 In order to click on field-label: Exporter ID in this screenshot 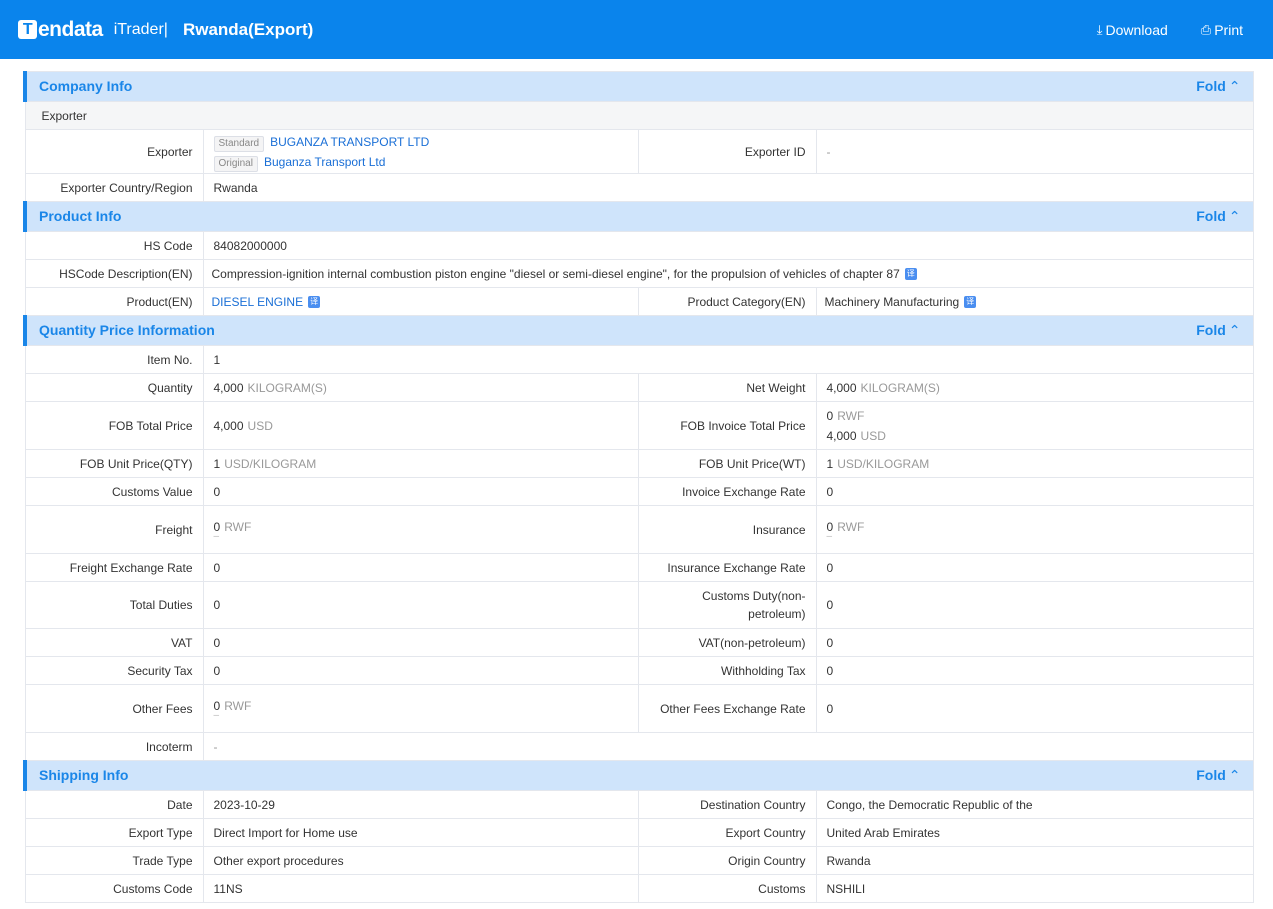, I will do `click(727, 151)`.